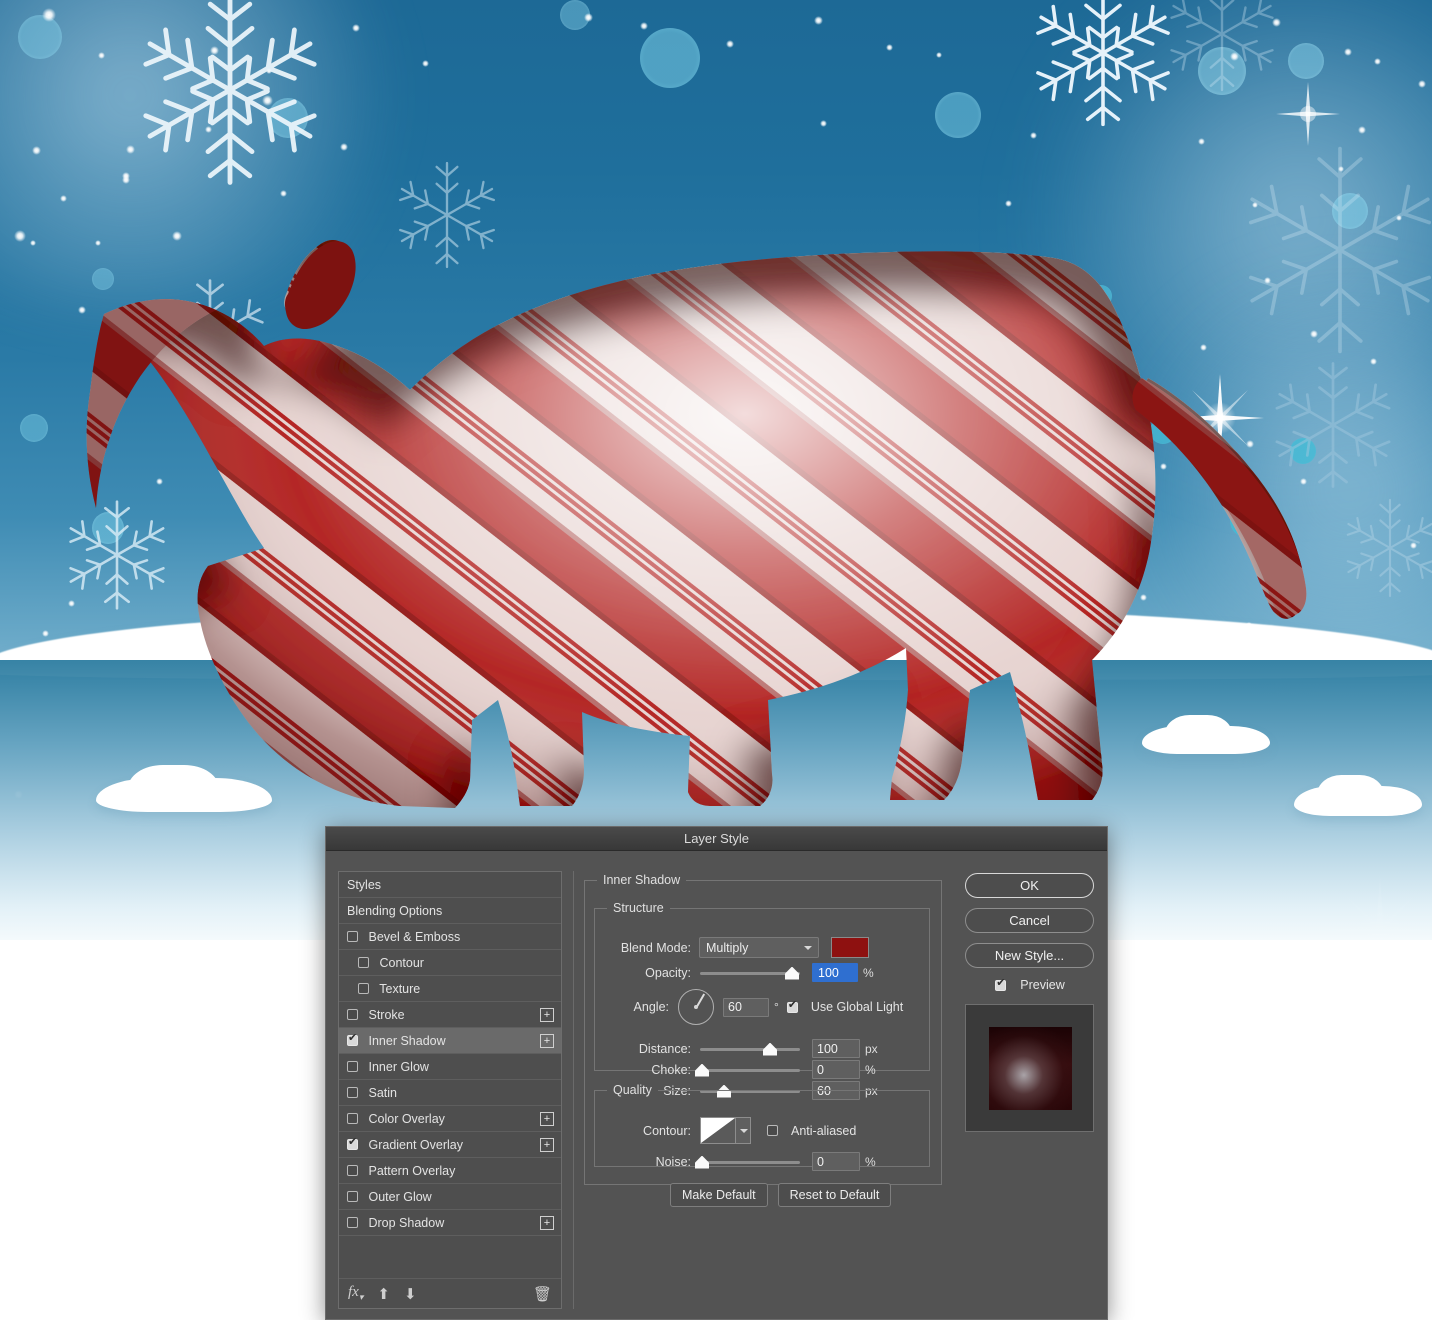 The image size is (1432, 1320). Describe the element at coordinates (410, 1294) in the screenshot. I see `arrow-down-icon: ⬇` at that location.